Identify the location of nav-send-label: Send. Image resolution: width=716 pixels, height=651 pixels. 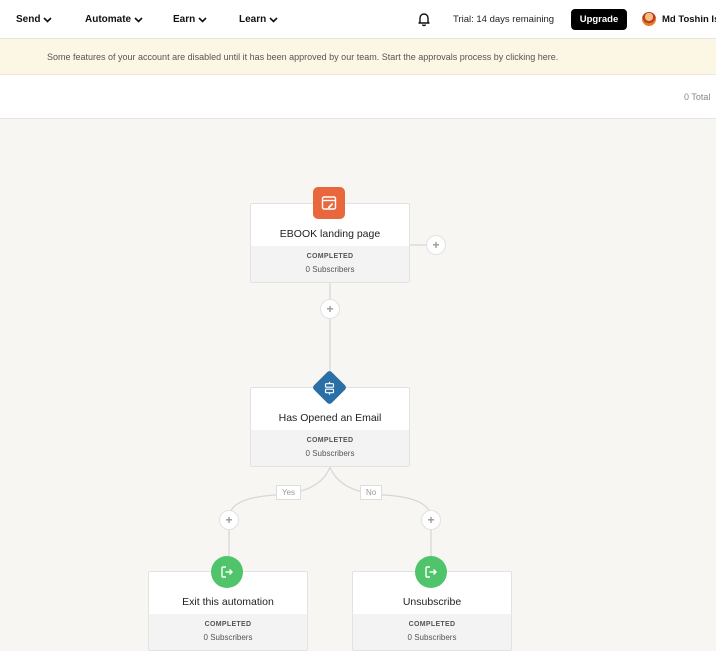
(28, 19).